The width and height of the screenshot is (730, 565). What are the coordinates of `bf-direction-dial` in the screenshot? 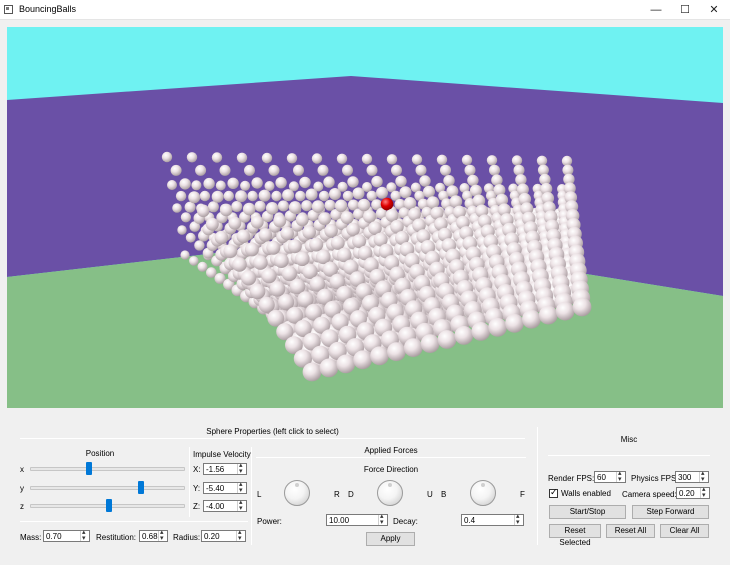 It's located at (483, 493).